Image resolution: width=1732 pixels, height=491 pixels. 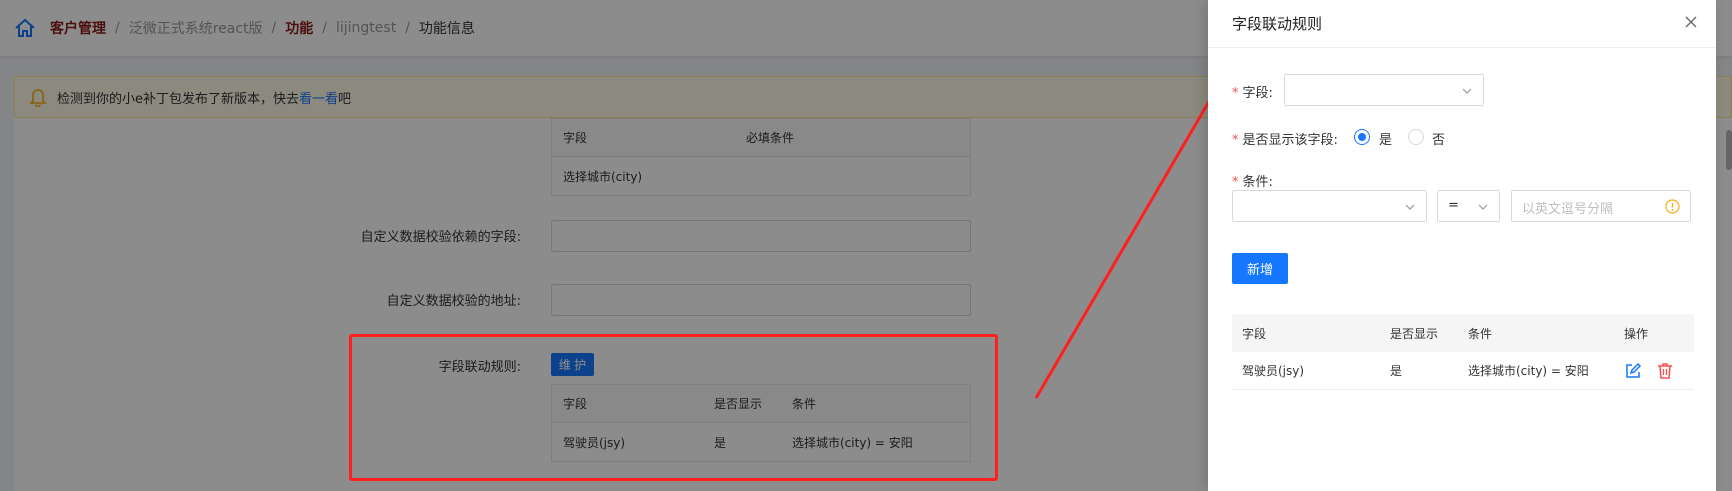 I want to click on condition-value-input: 以英文逗号分隔, so click(x=1601, y=206).